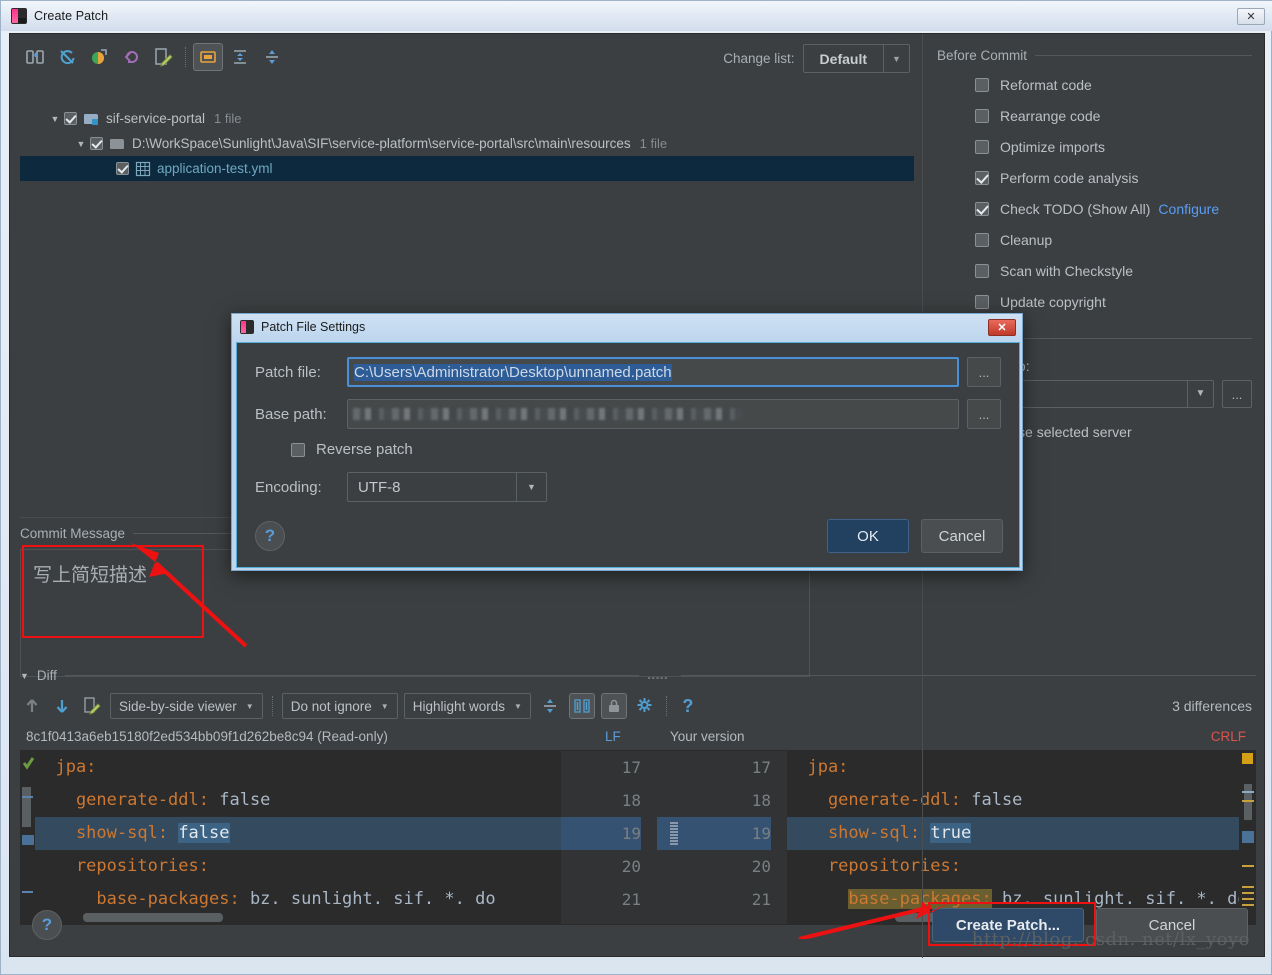 The image size is (1272, 975). Describe the element at coordinates (122, 866) in the screenshot. I see `code-line: repositories:` at that location.